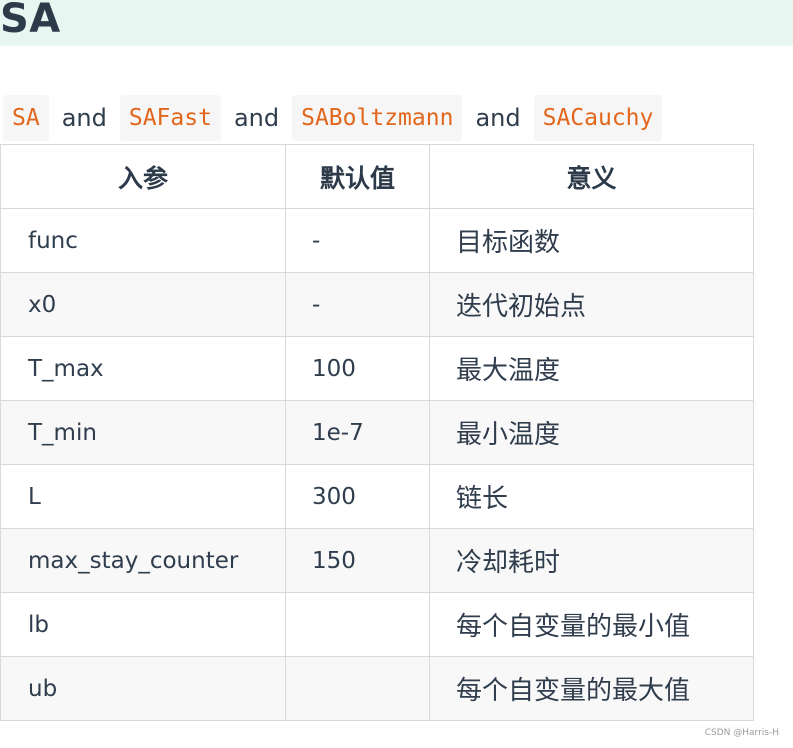 The width and height of the screenshot is (793, 748). What do you see at coordinates (143, 688) in the screenshot?
I see `cell-param: ub` at bounding box center [143, 688].